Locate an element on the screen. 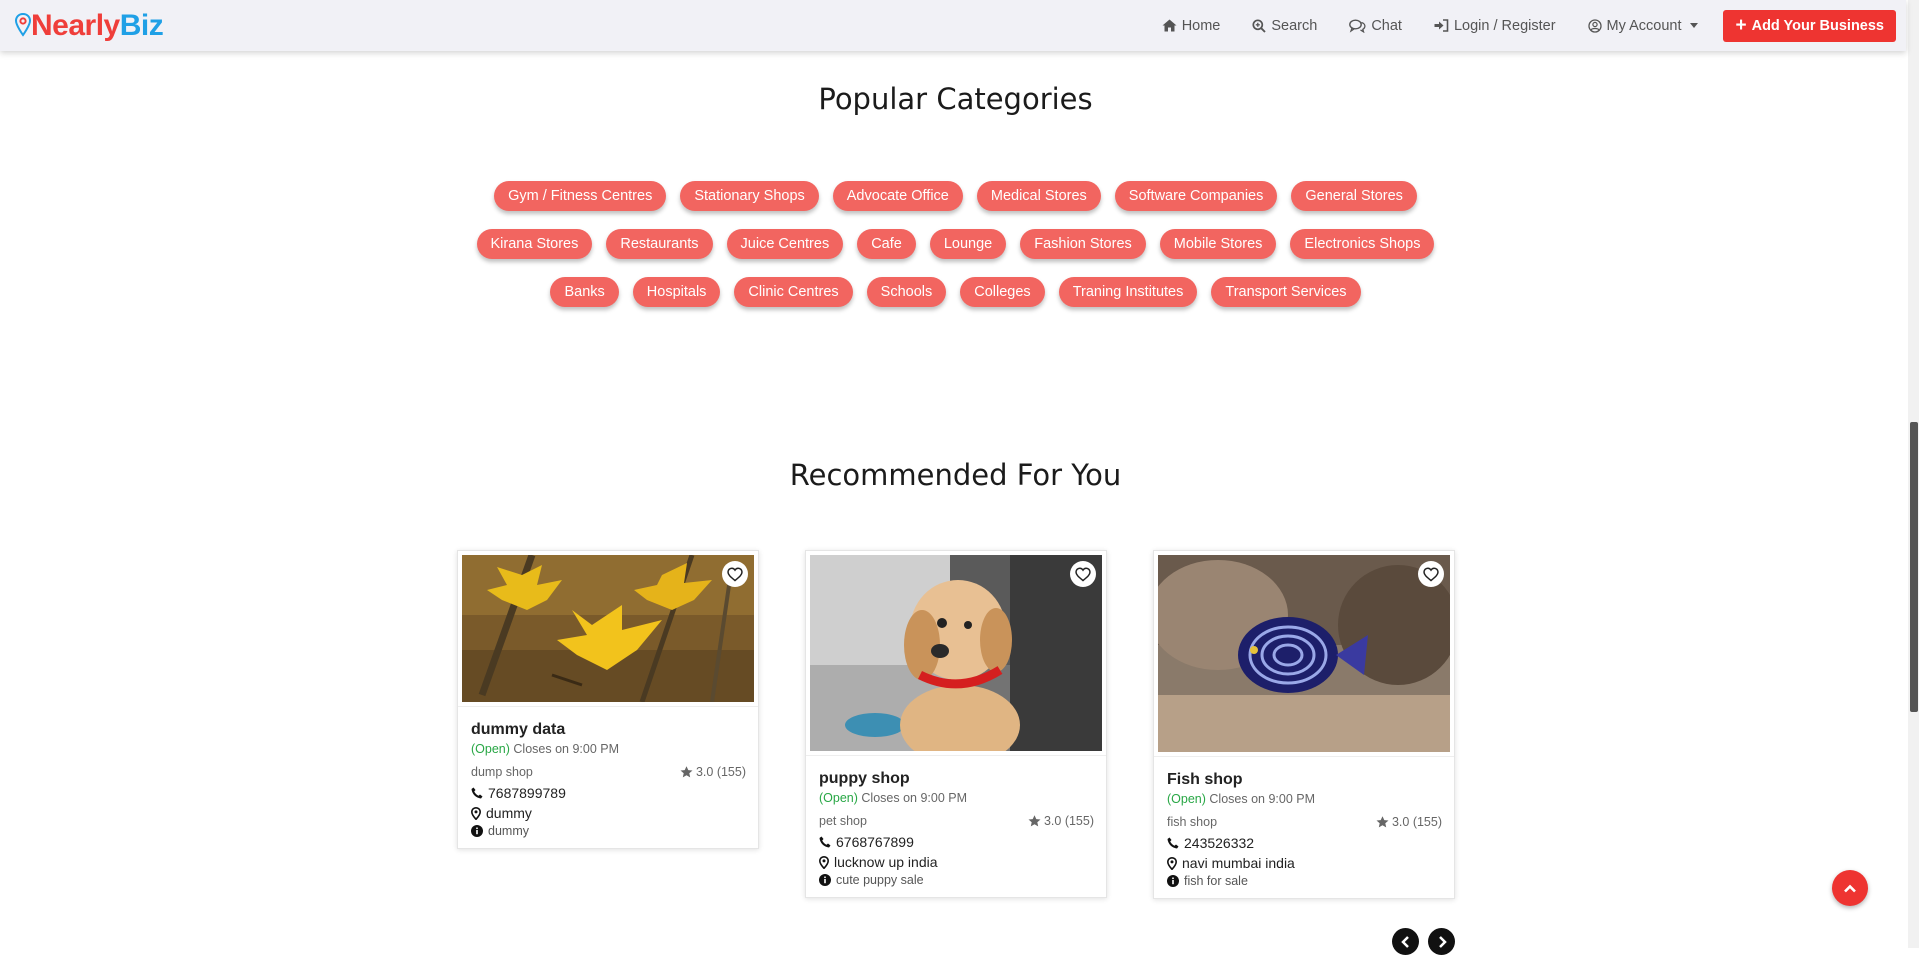  puppy-photo is located at coordinates (956, 653).